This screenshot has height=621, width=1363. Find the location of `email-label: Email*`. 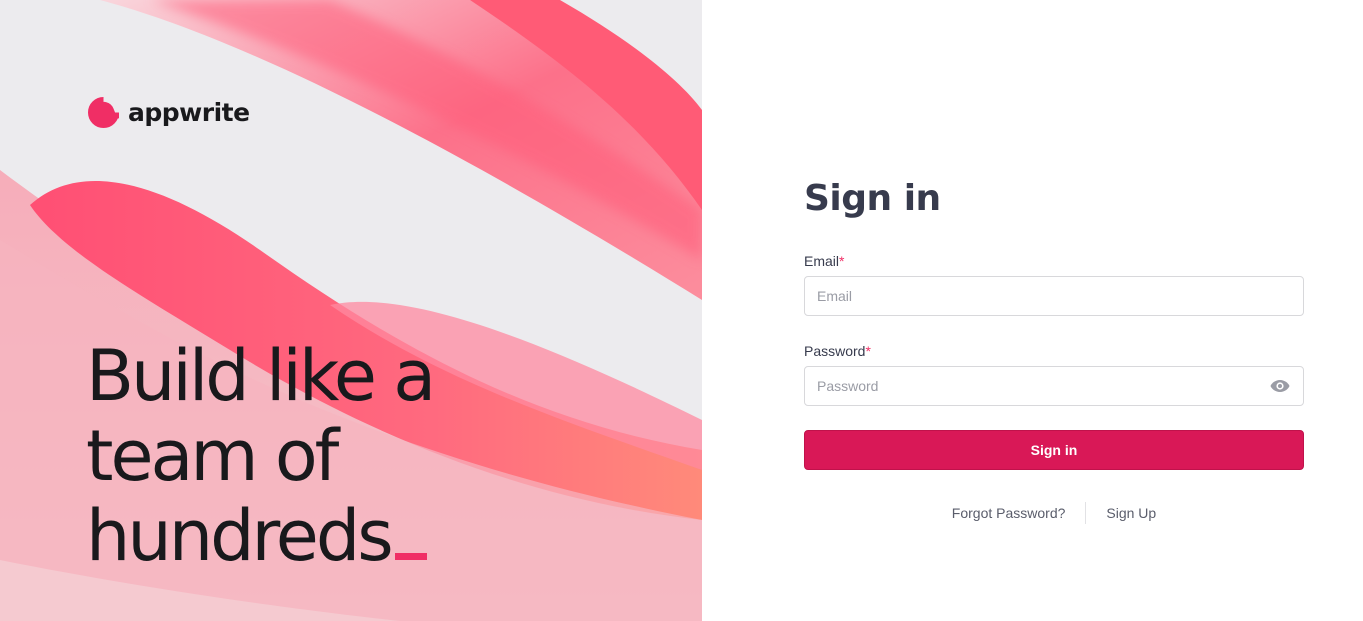

email-label: Email* is located at coordinates (1054, 261).